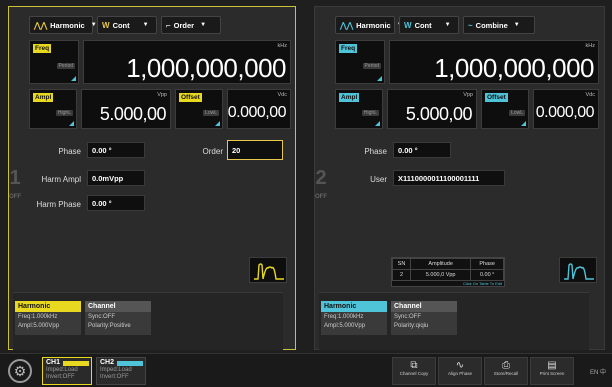 The width and height of the screenshot is (612, 387). What do you see at coordinates (506, 365) in the screenshot?
I see `store-icon: ⎙` at bounding box center [506, 365].